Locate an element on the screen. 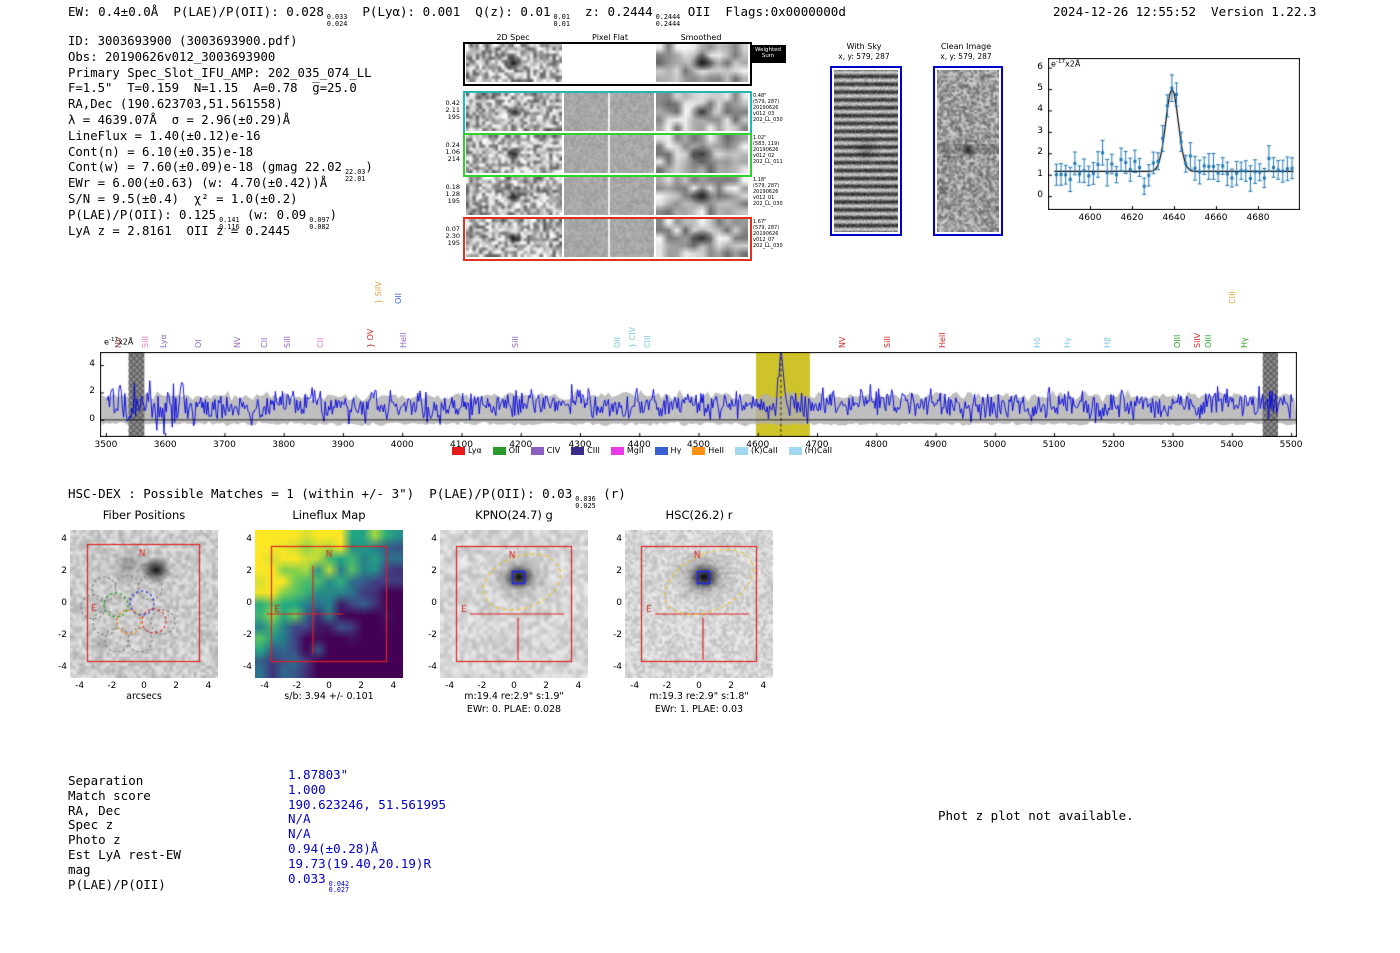 The image size is (1400, 953). match-row-label: RA, Dec is located at coordinates (94, 810).